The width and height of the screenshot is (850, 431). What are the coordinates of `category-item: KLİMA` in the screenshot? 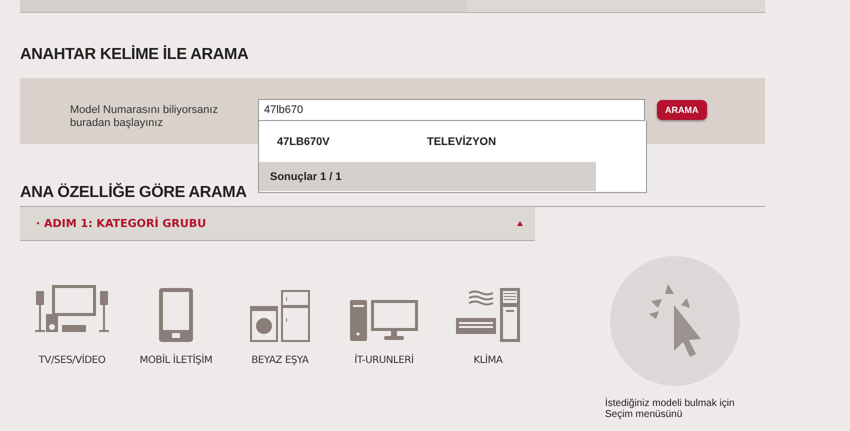 It's located at (488, 320).